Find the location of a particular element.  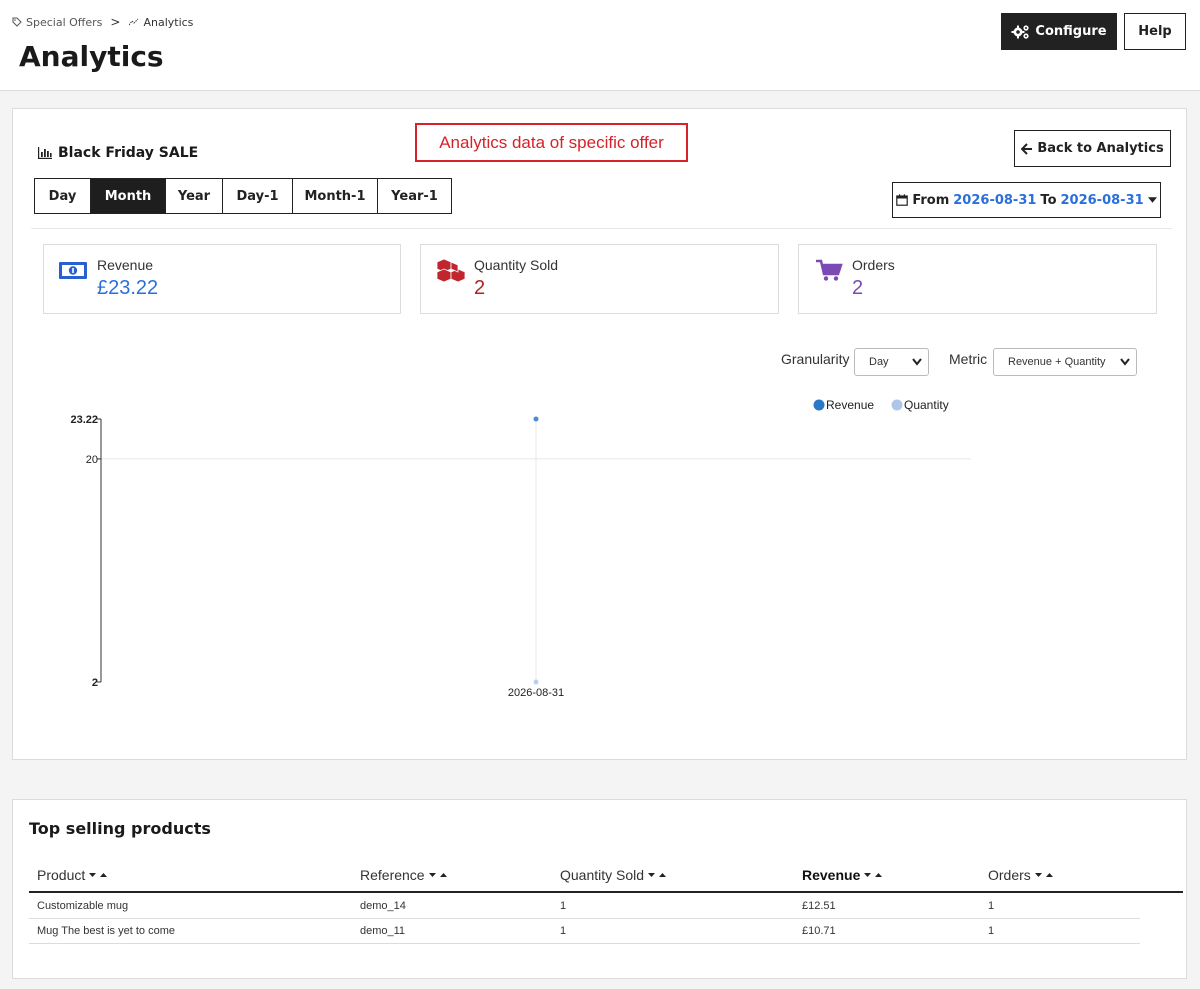

cell-revenue: £12.51 is located at coordinates (819, 906).